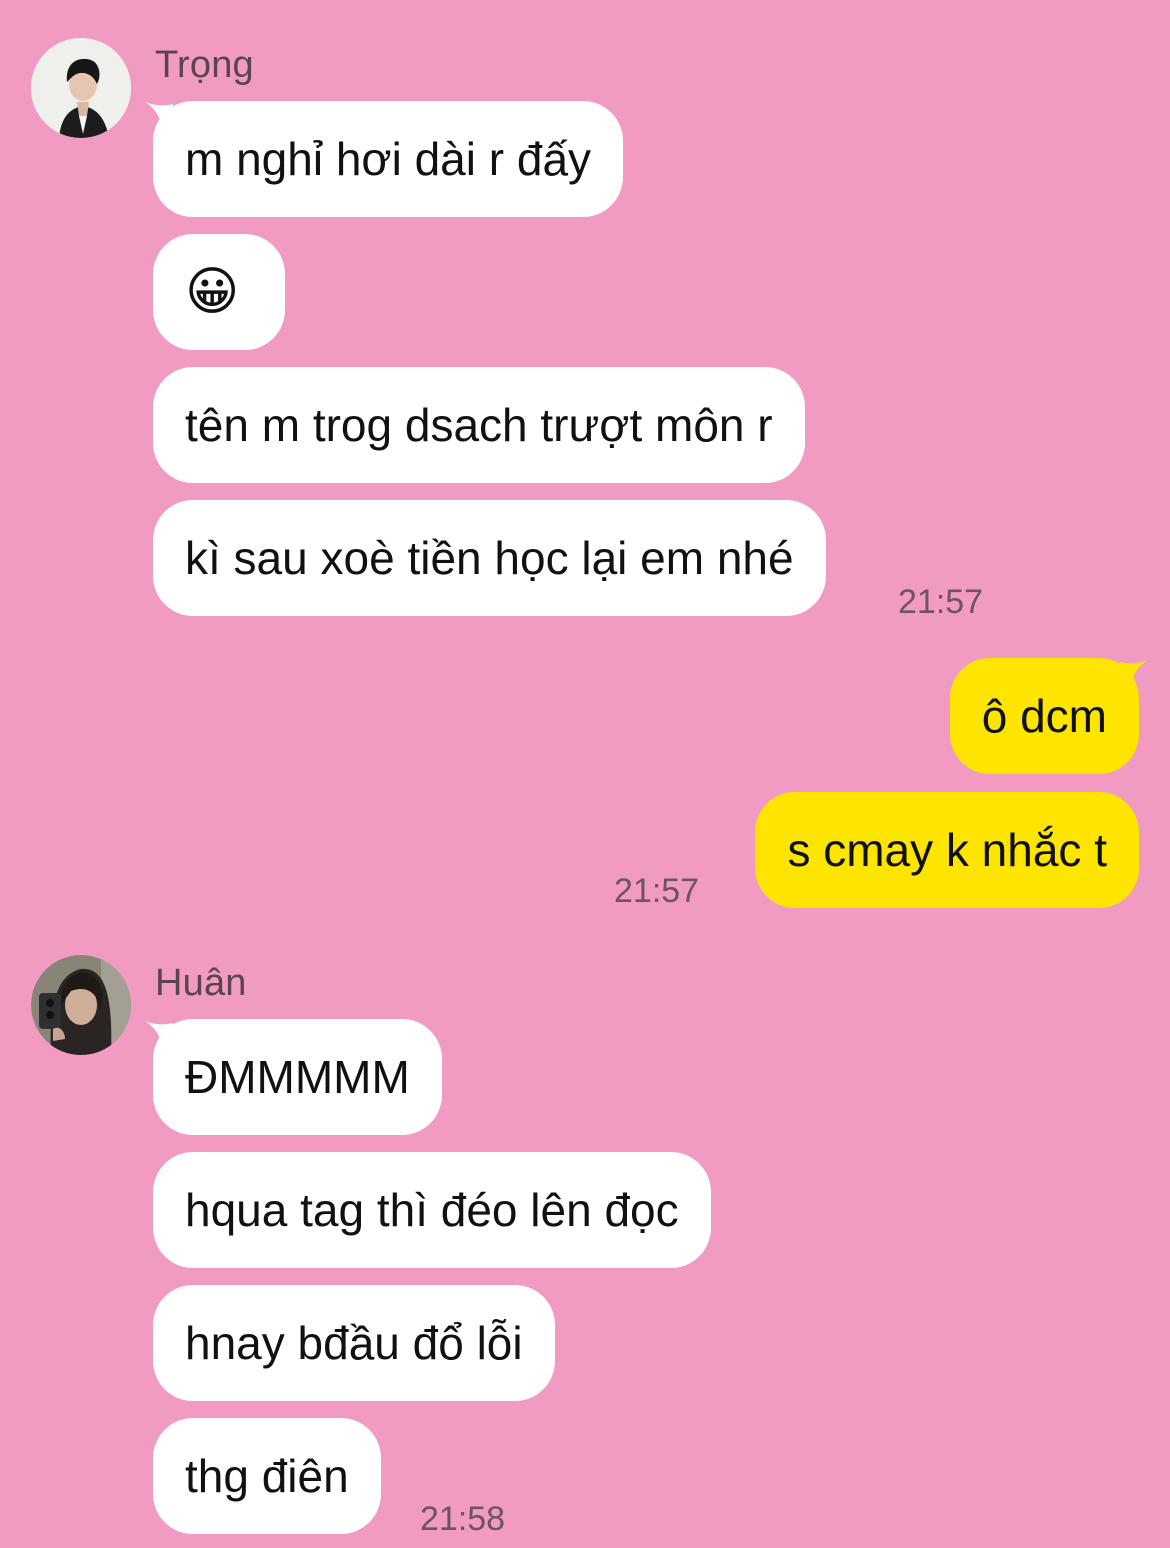 This screenshot has height=1548, width=1170. I want to click on message-bubble-outgoing: ô dcm, so click(1044, 716).